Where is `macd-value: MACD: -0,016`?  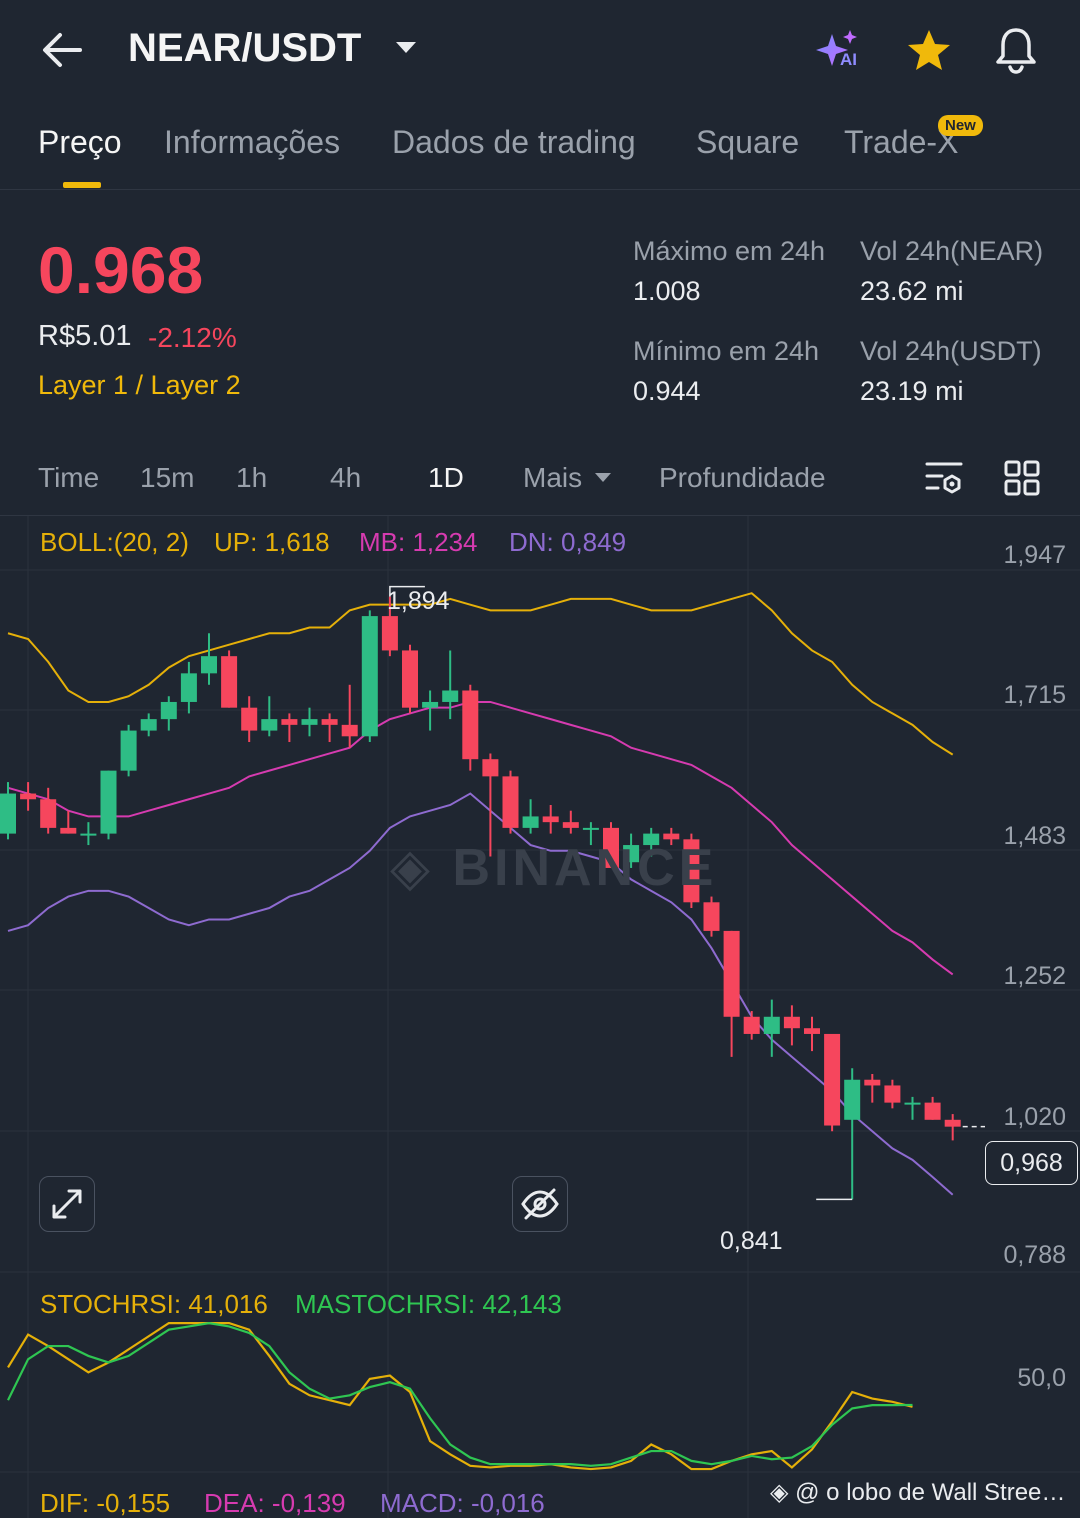
macd-value: MACD: -0,016 is located at coordinates (462, 1503).